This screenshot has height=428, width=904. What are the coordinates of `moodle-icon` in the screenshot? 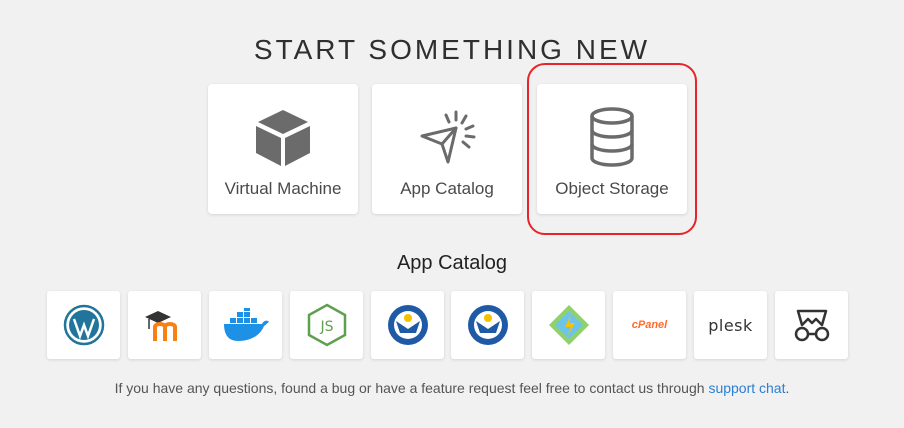 It's located at (160, 326).